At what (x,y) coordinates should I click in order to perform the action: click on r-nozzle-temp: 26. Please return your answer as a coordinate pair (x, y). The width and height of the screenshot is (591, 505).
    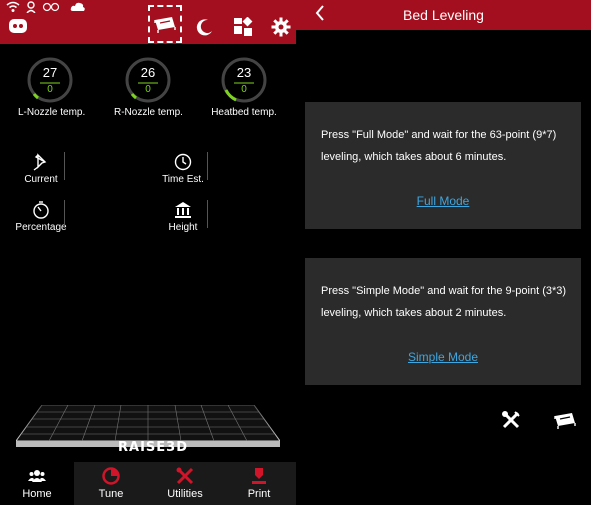
    Looking at the image, I should click on (148, 72).